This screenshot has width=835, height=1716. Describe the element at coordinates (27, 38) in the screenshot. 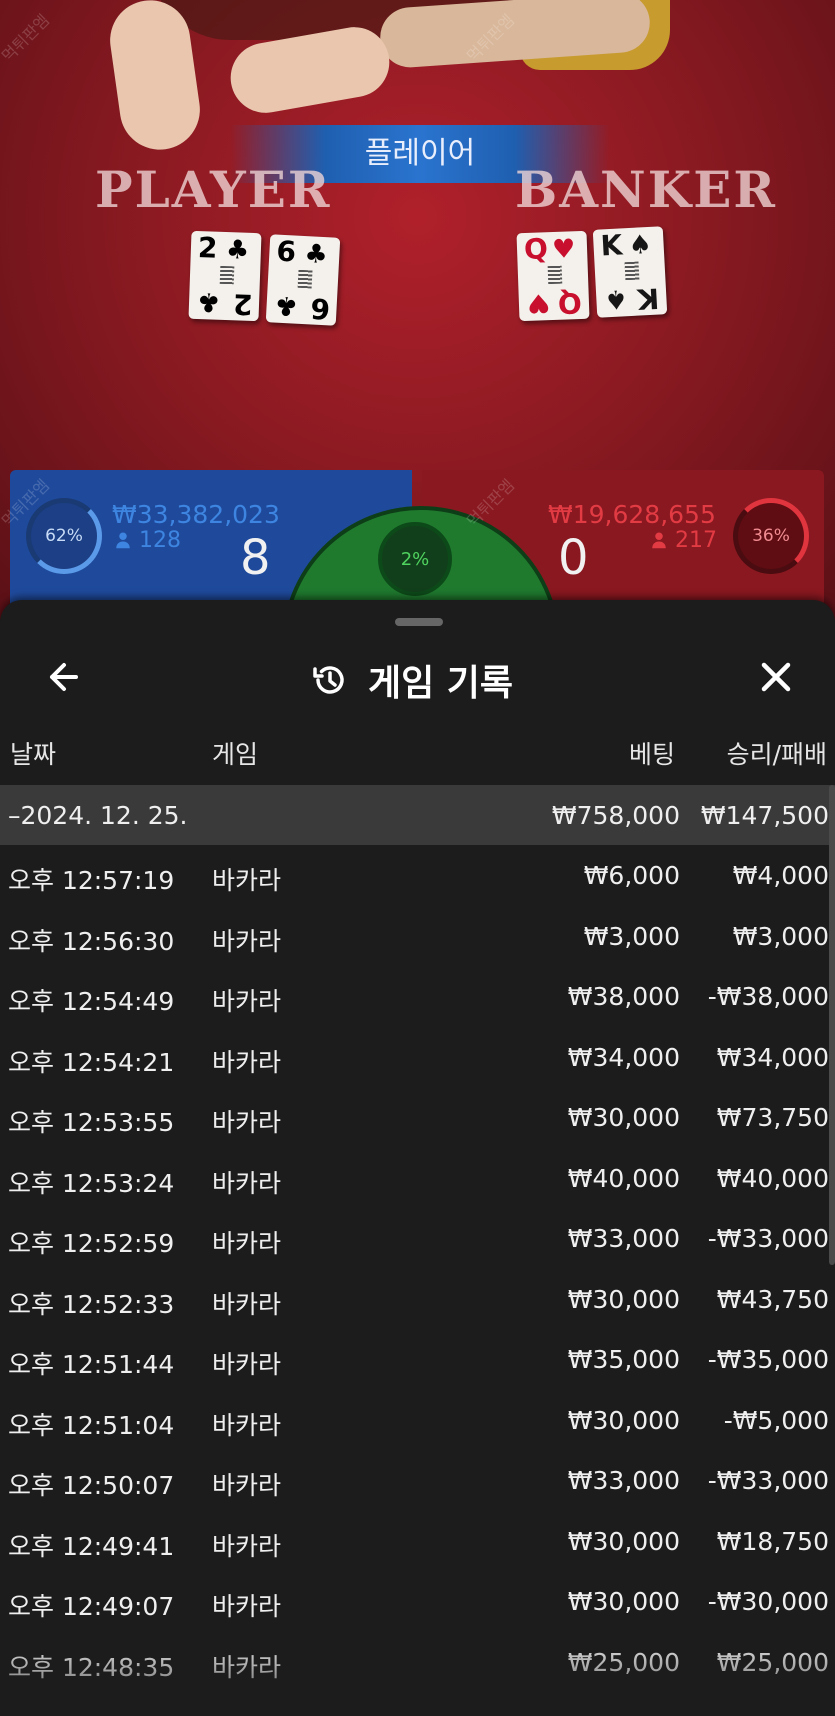

I see `watermark: 먹튀판엠` at that location.